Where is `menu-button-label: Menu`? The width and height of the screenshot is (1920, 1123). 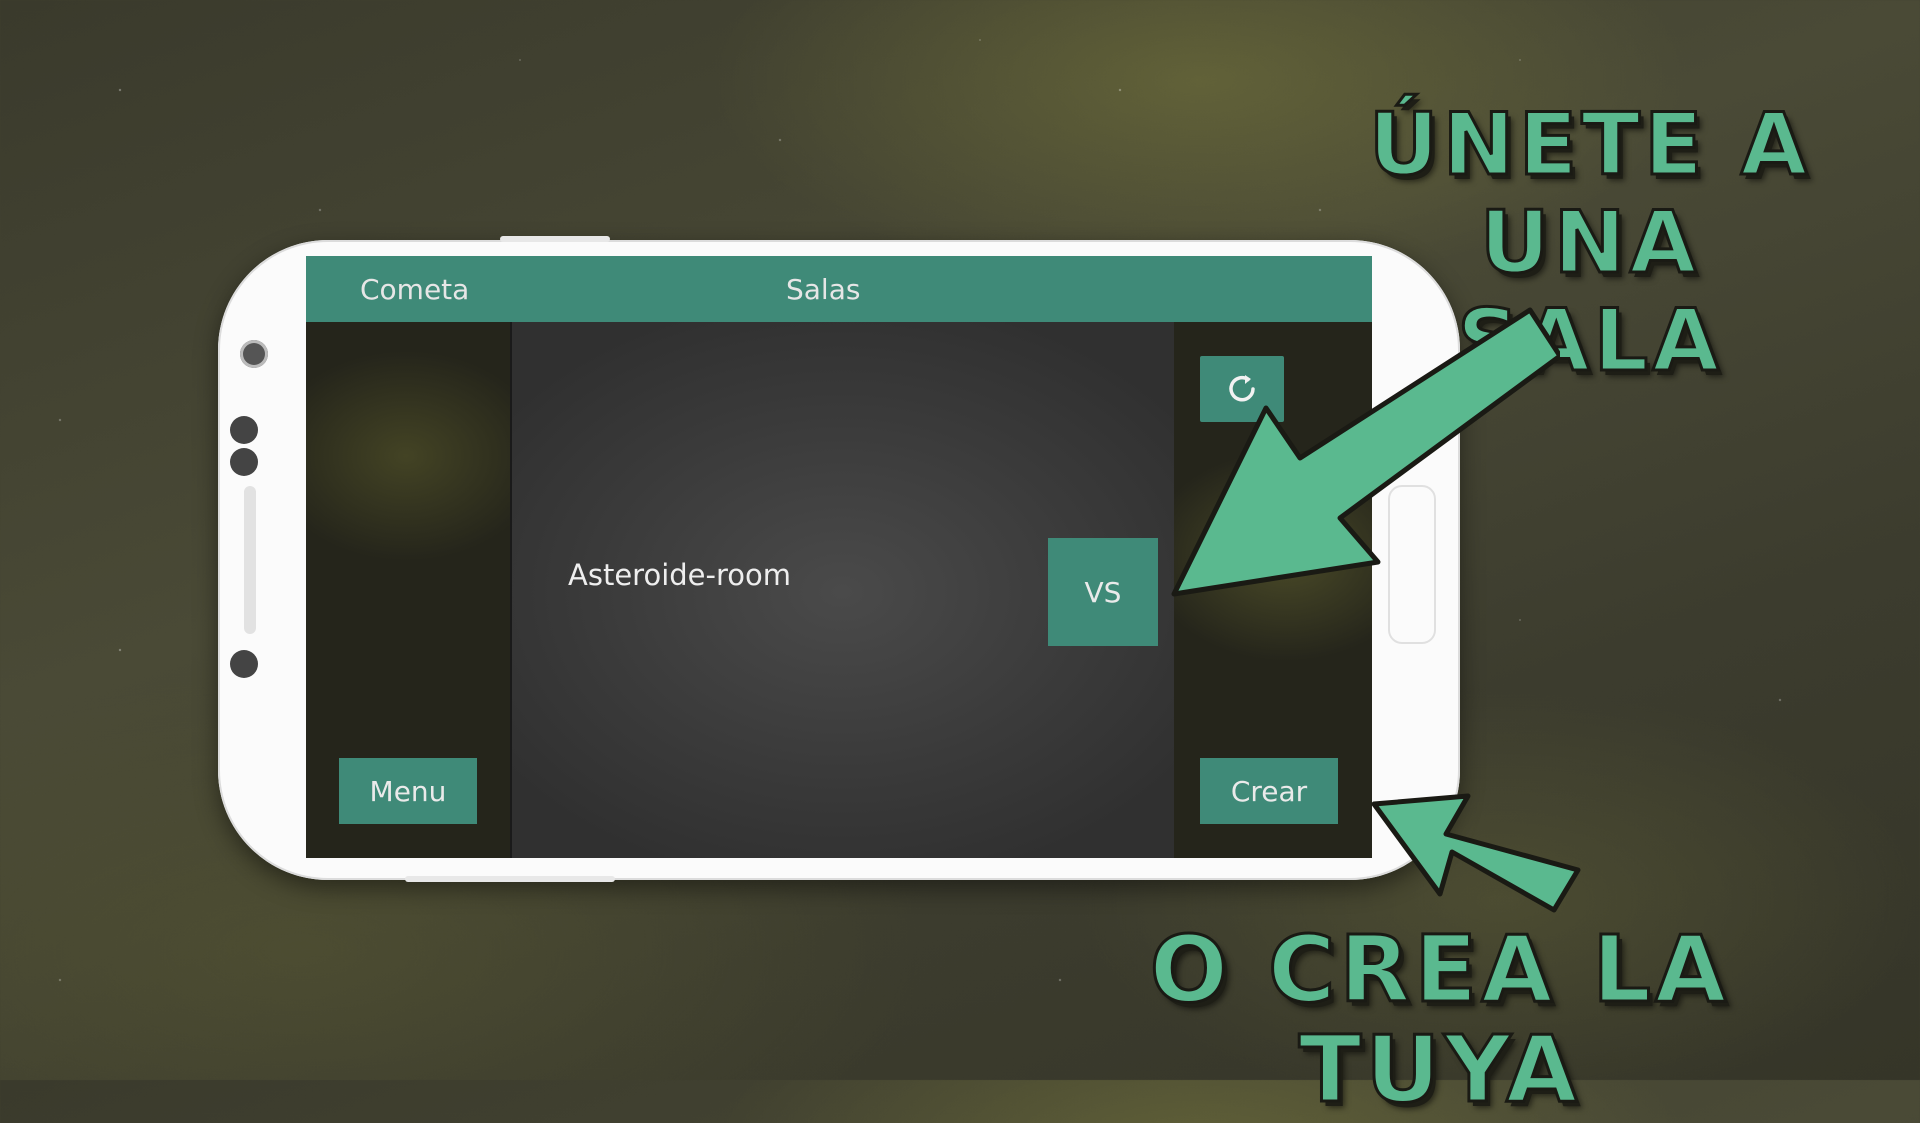 menu-button-label: Menu is located at coordinates (408, 791).